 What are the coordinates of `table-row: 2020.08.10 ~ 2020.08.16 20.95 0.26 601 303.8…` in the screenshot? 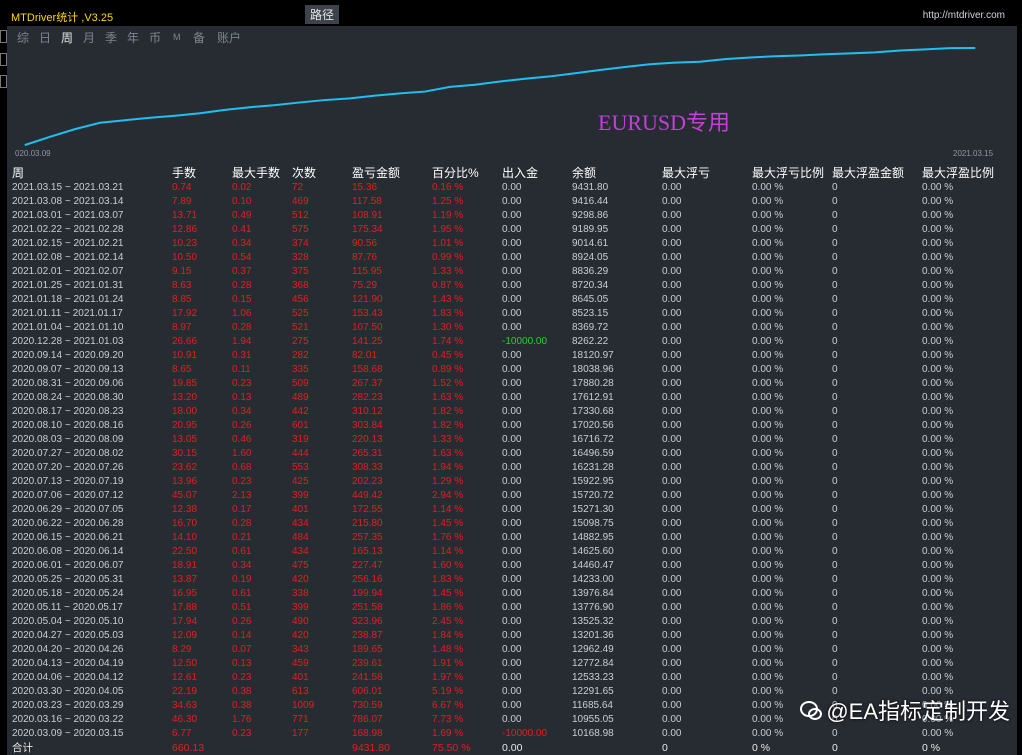 It's located at (512, 426).